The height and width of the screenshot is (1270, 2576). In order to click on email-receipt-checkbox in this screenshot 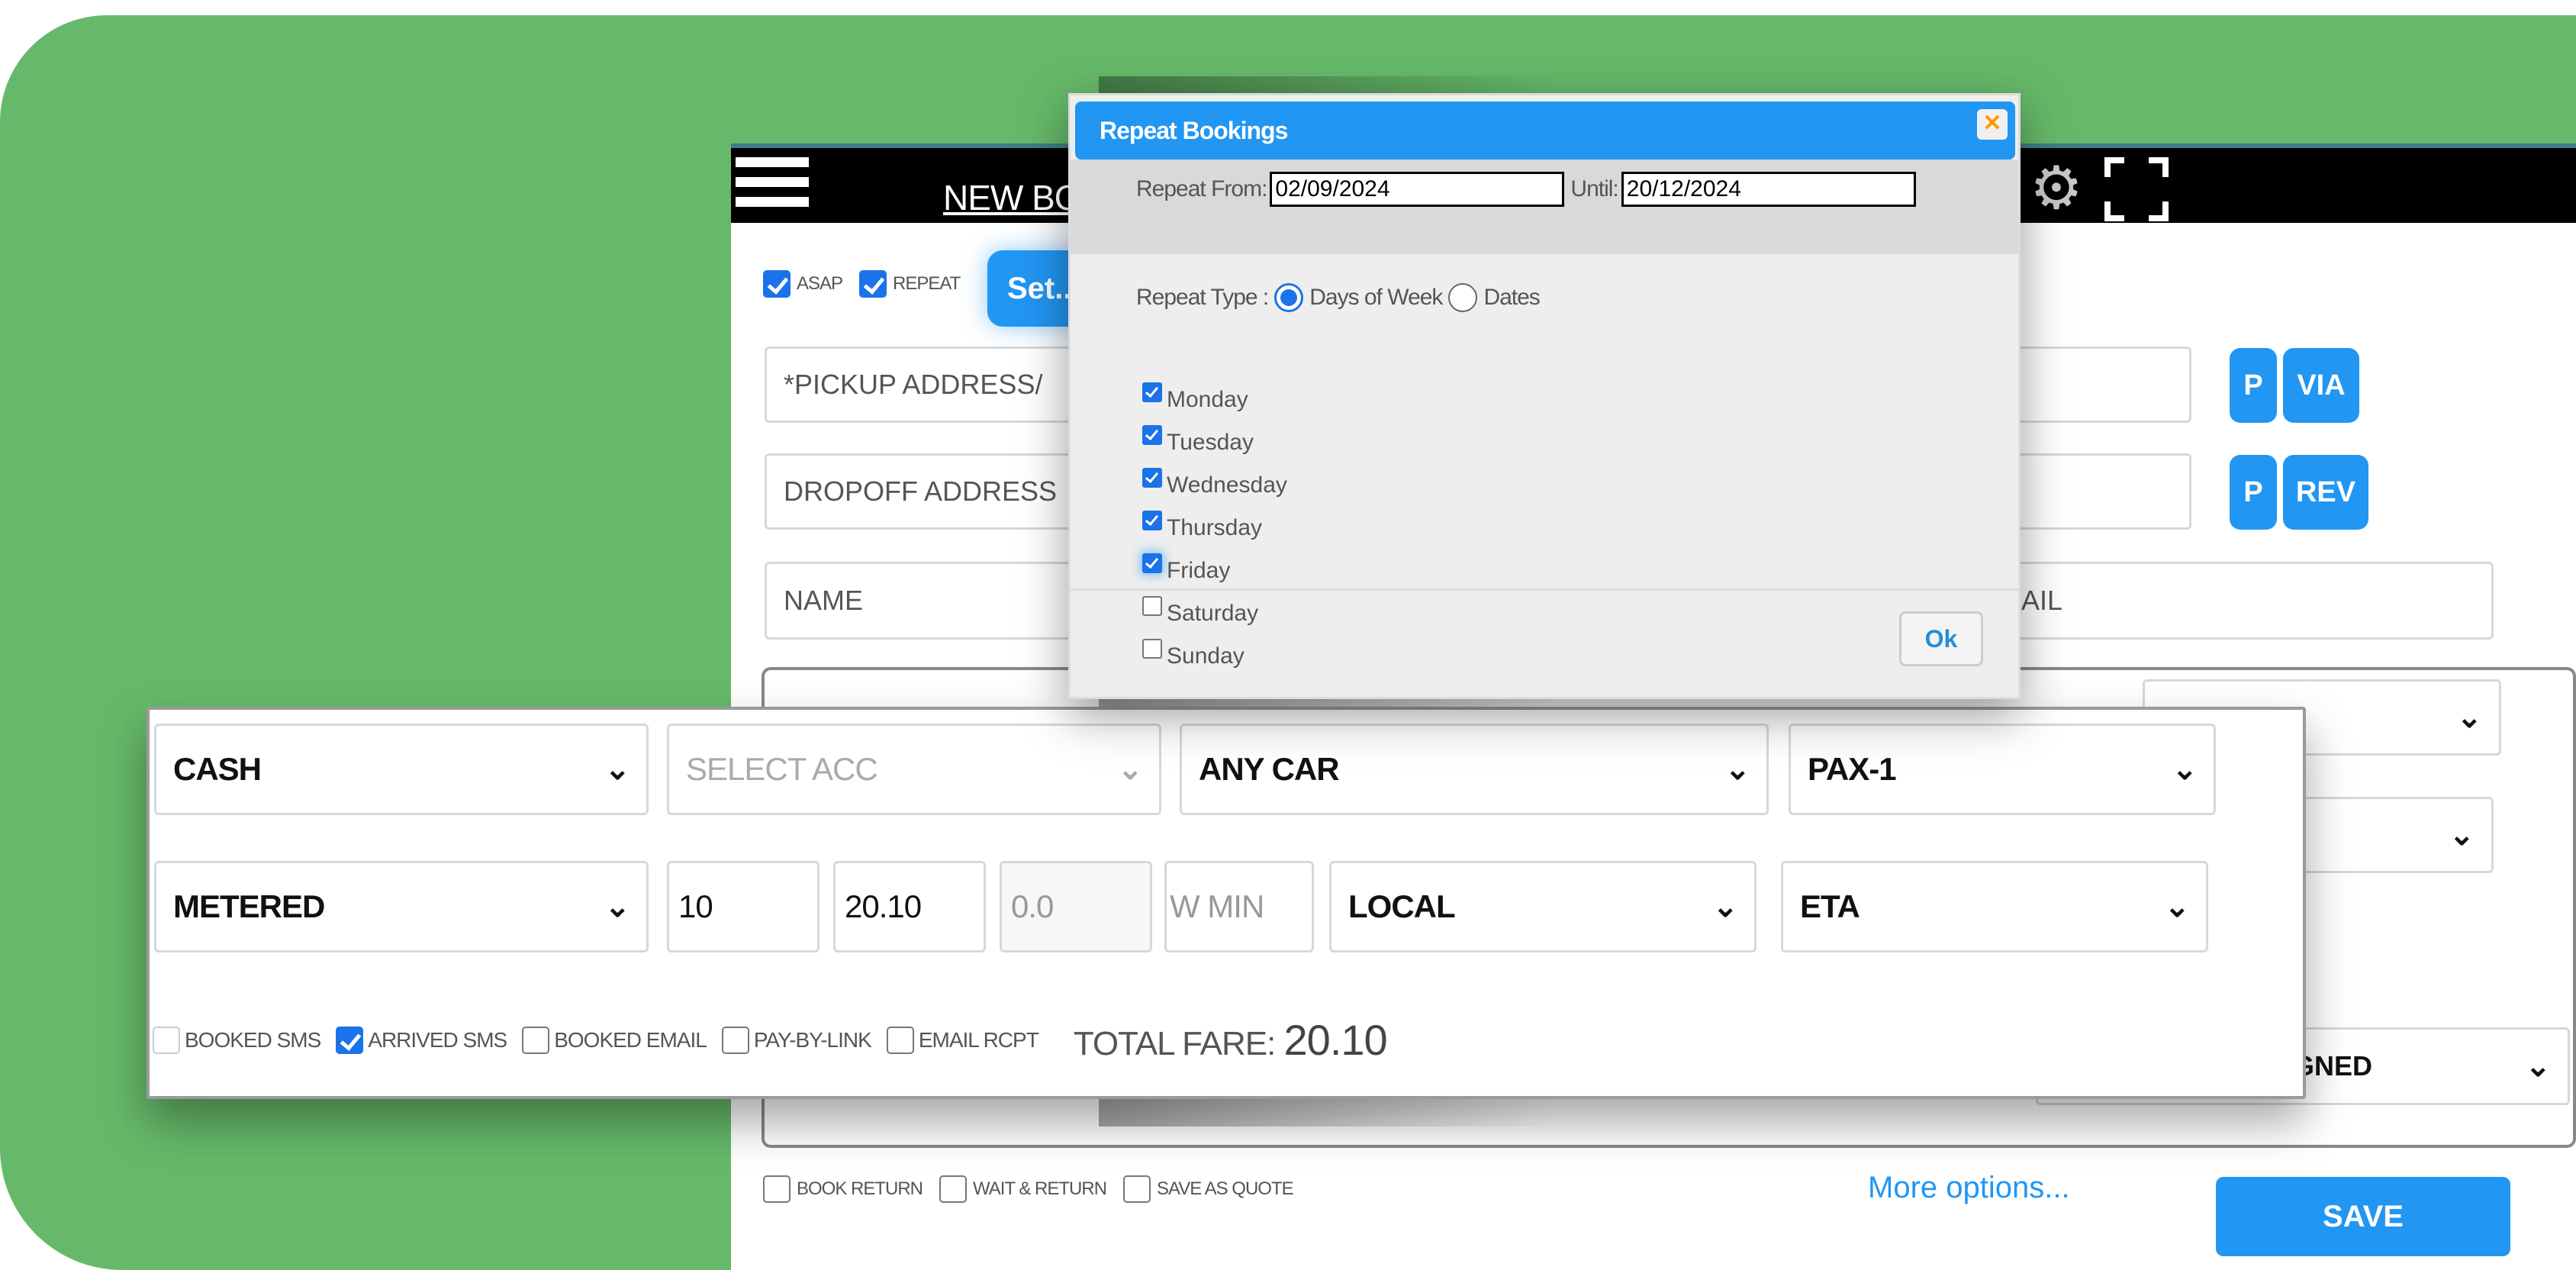, I will do `click(900, 1040)`.